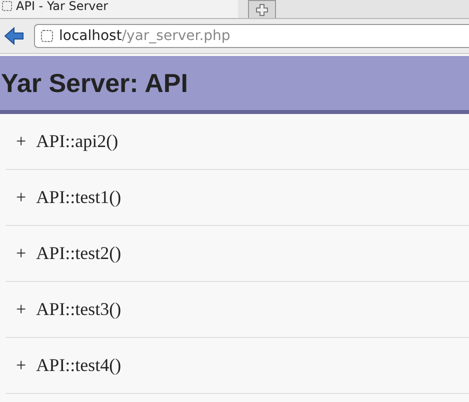  What do you see at coordinates (237, 254) in the screenshot?
I see `method-row: + API::test2()` at bounding box center [237, 254].